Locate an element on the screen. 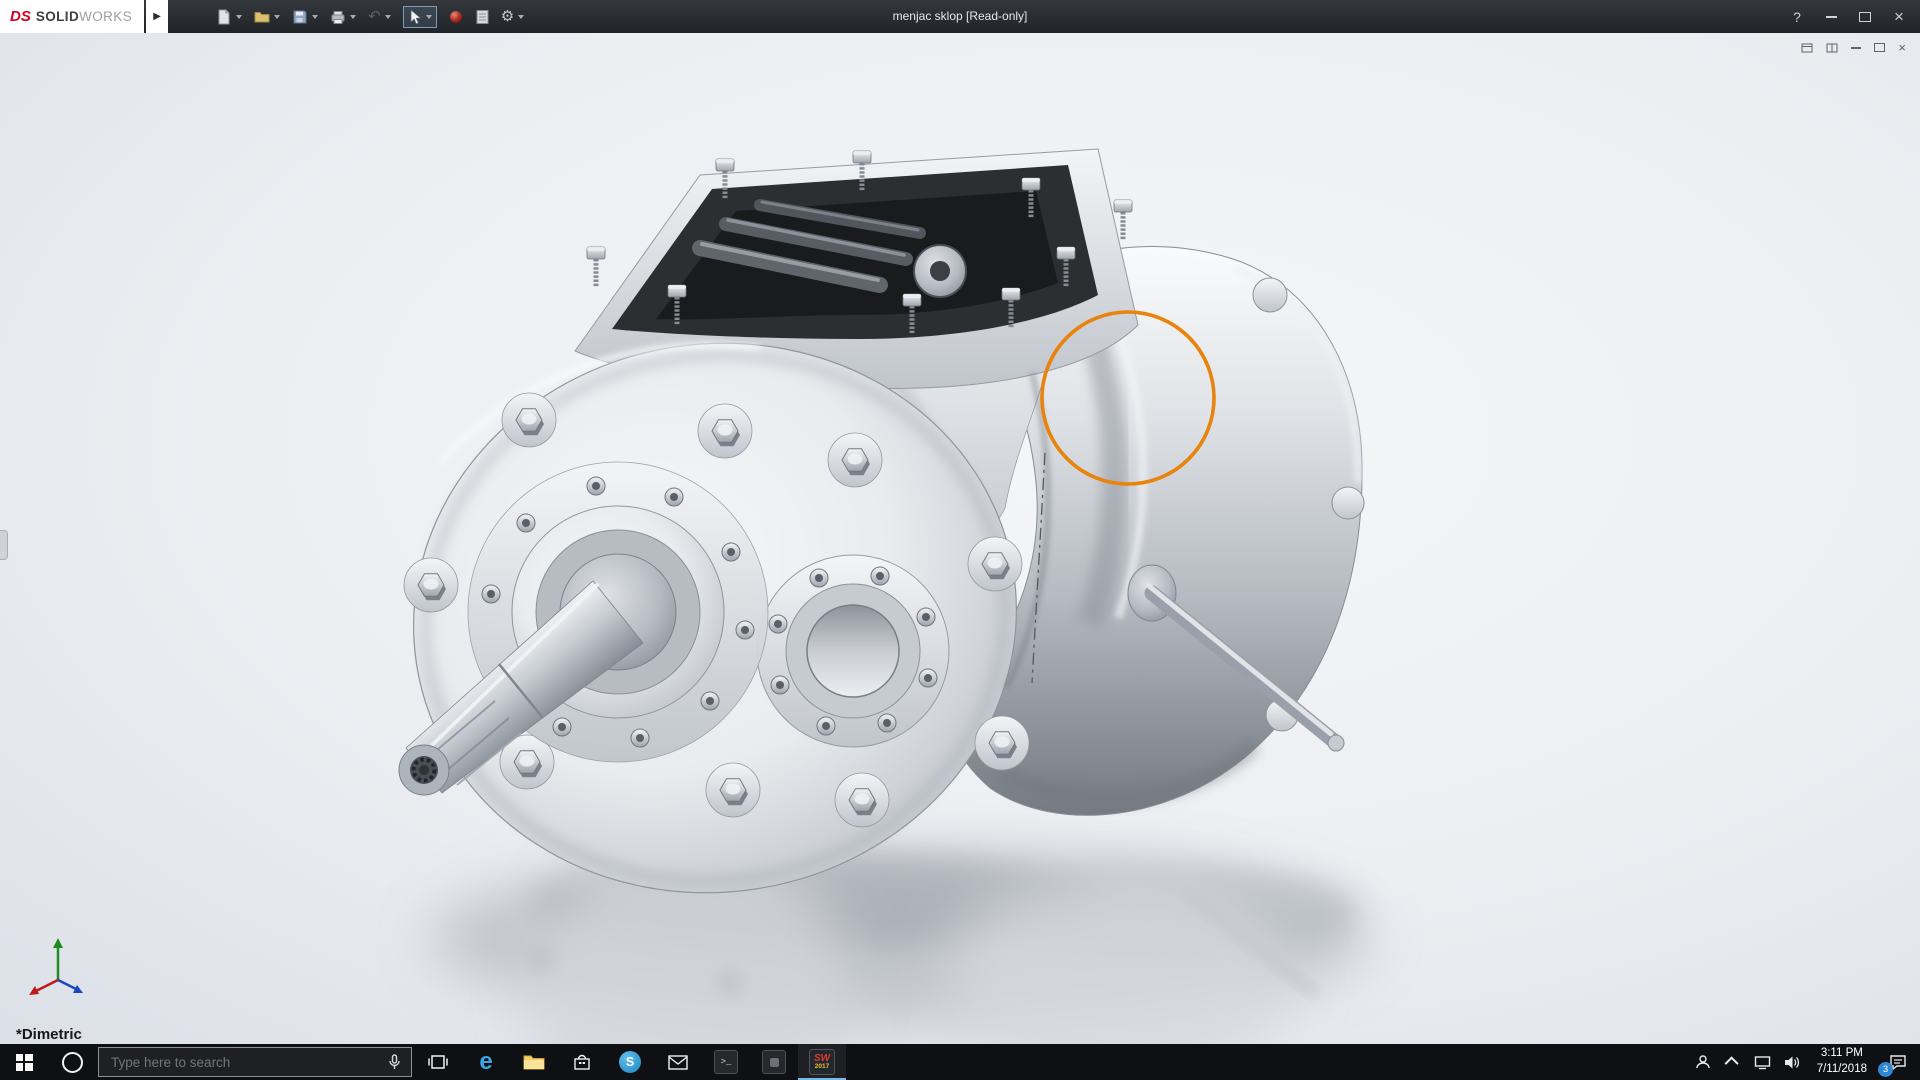 The width and height of the screenshot is (1920, 1080). chevron-up-icon is located at coordinates (1731, 1063).